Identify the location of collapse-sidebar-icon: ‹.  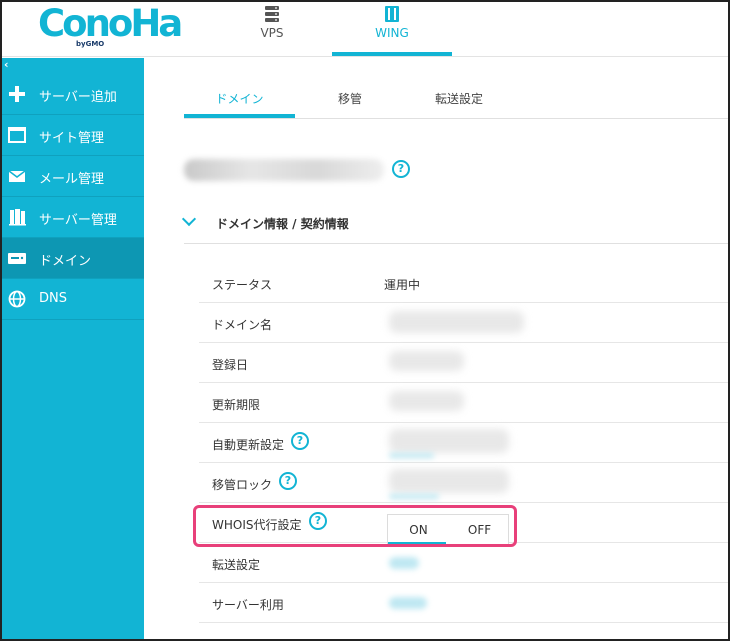
(6, 64).